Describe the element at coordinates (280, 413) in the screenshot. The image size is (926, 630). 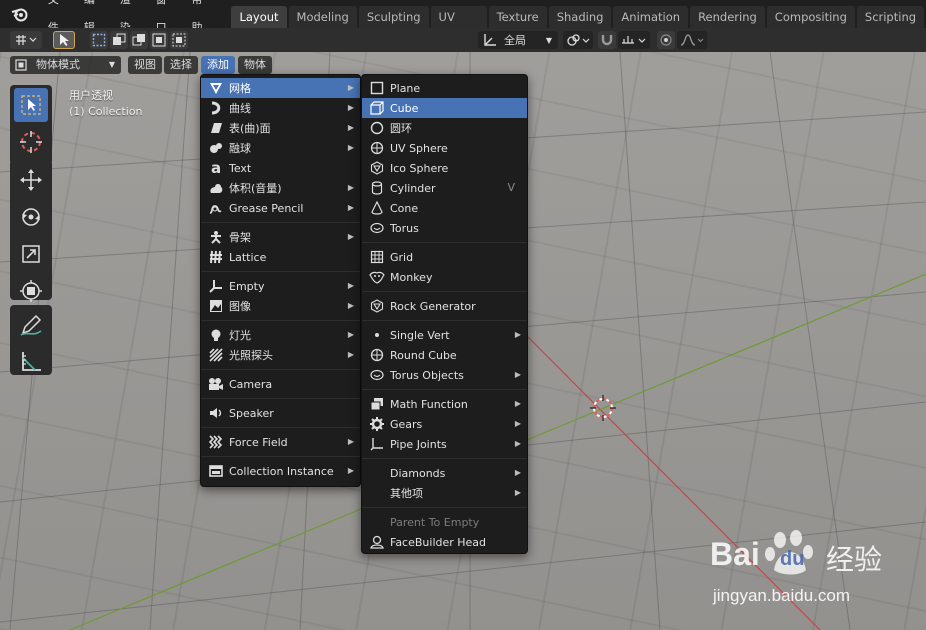
I see `add-menu-item-speaker: Speaker` at that location.